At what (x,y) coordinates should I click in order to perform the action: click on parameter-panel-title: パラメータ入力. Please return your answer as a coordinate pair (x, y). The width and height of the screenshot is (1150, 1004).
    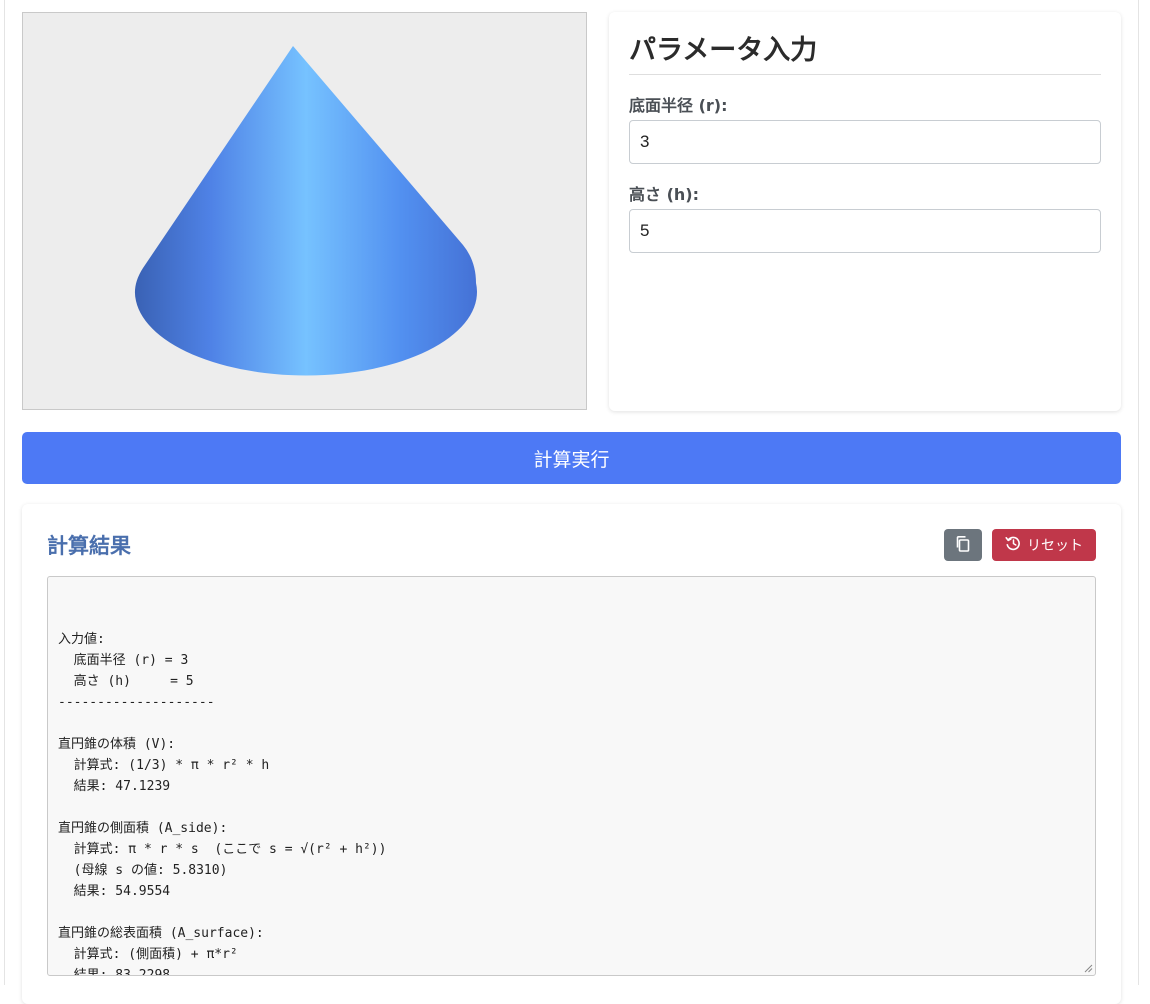
    Looking at the image, I should click on (723, 50).